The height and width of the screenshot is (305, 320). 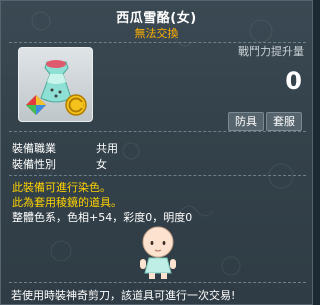 I want to click on info-label: 裝備性別, so click(x=34, y=164).